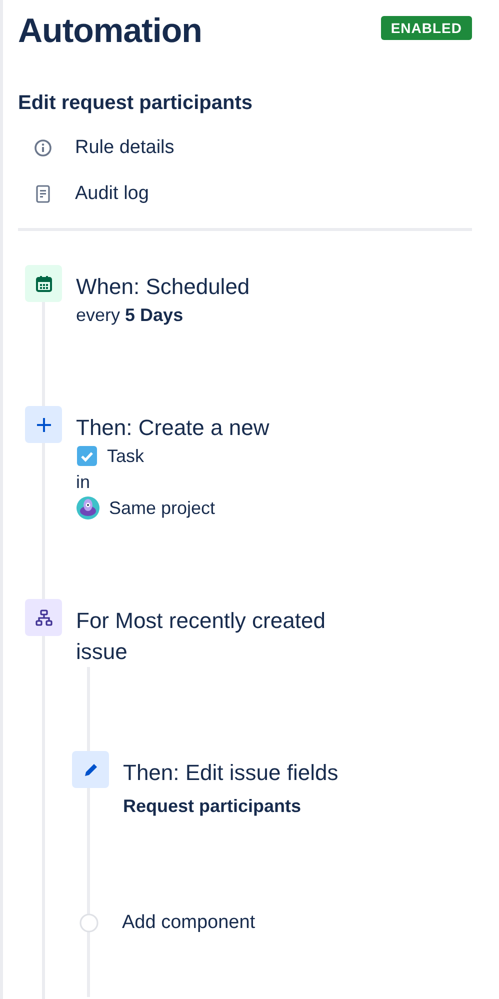 Image resolution: width=499 pixels, height=999 pixels. What do you see at coordinates (125, 456) in the screenshot?
I see `detail-text: Task` at bounding box center [125, 456].